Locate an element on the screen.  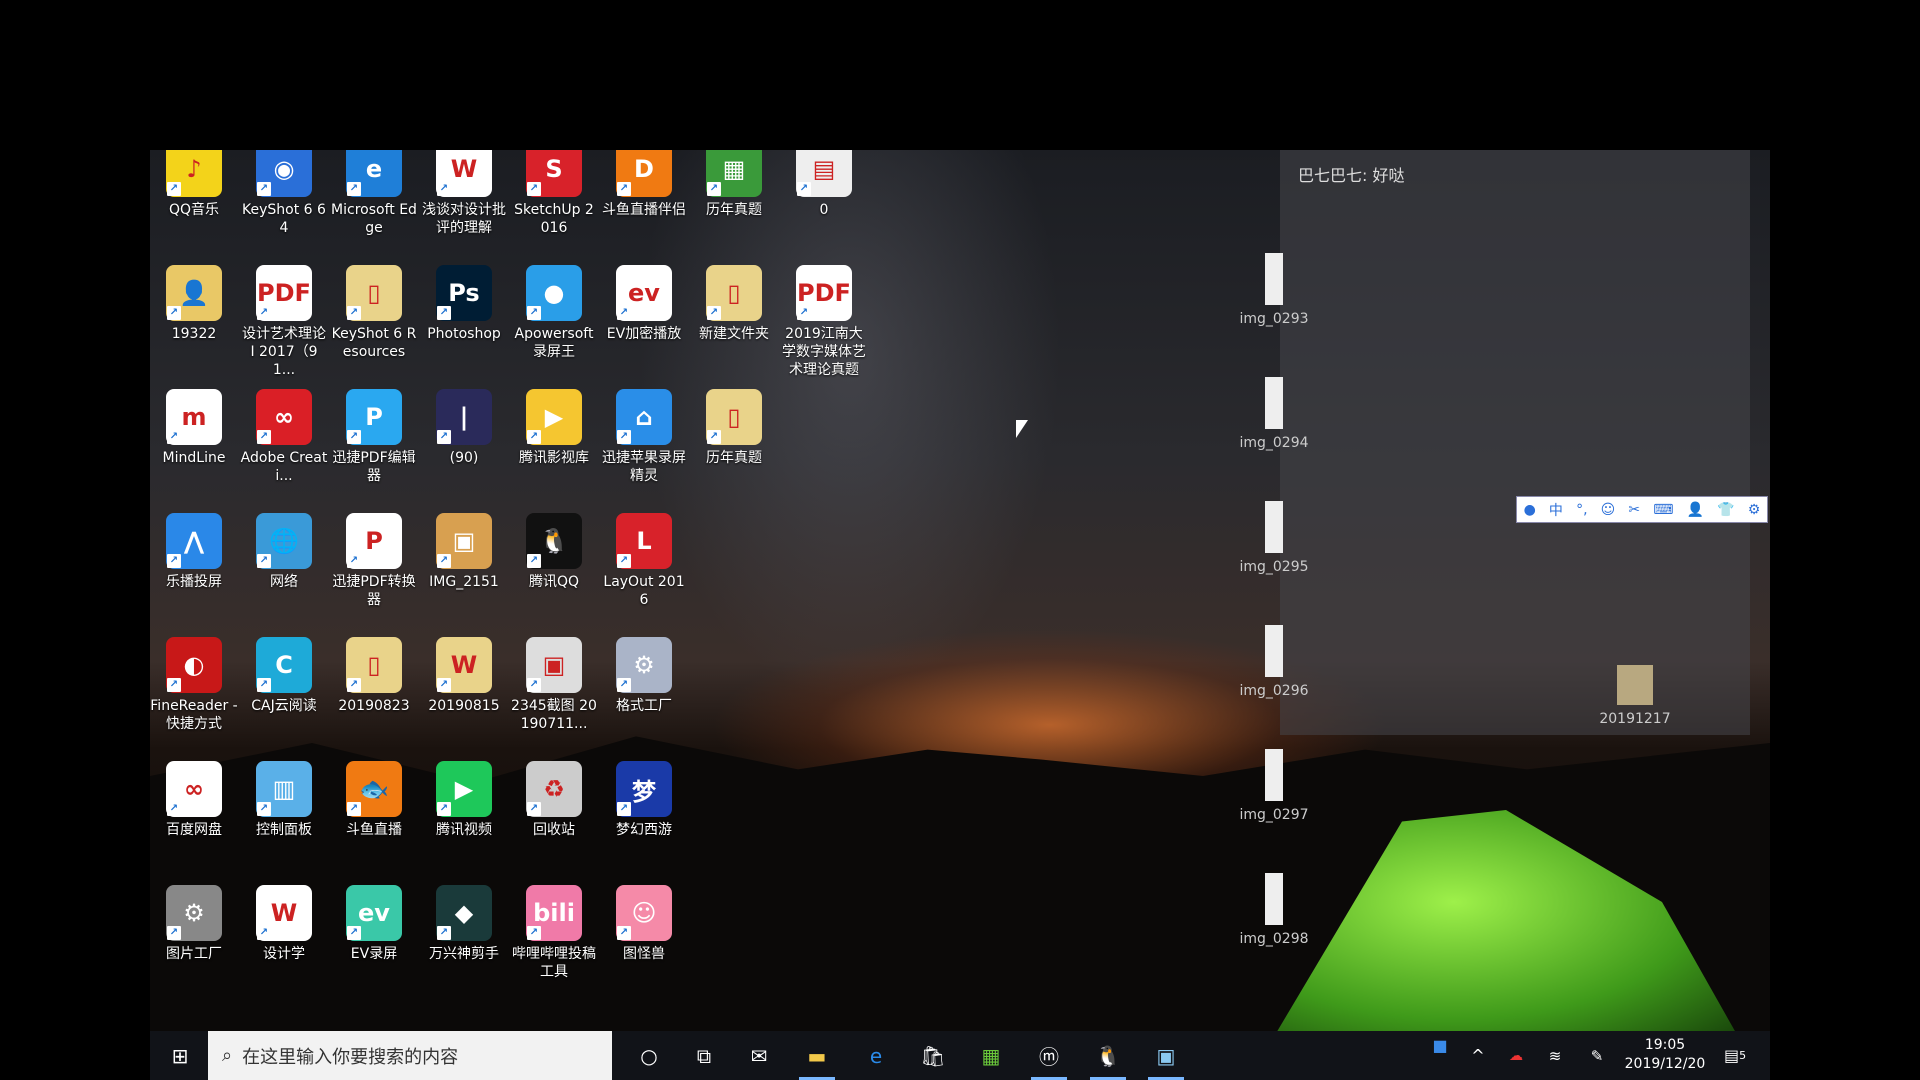
desktop-icon: ▣ ↗ IMG_2151 is located at coordinates (464, 552).